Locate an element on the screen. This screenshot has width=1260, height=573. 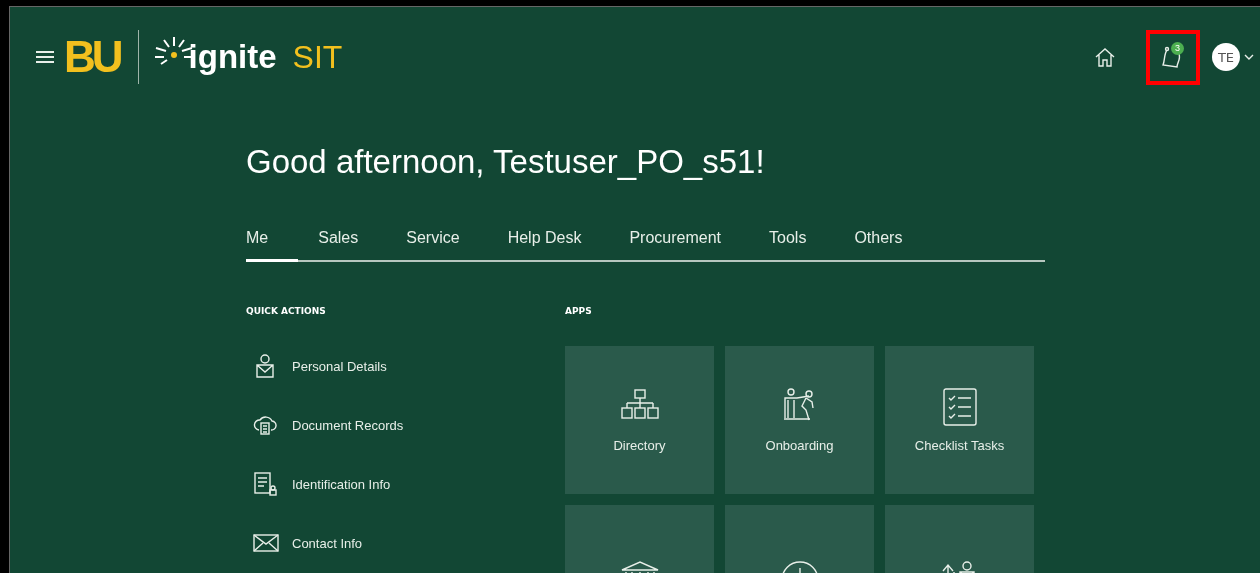
tab: Tools is located at coordinates (788, 245).